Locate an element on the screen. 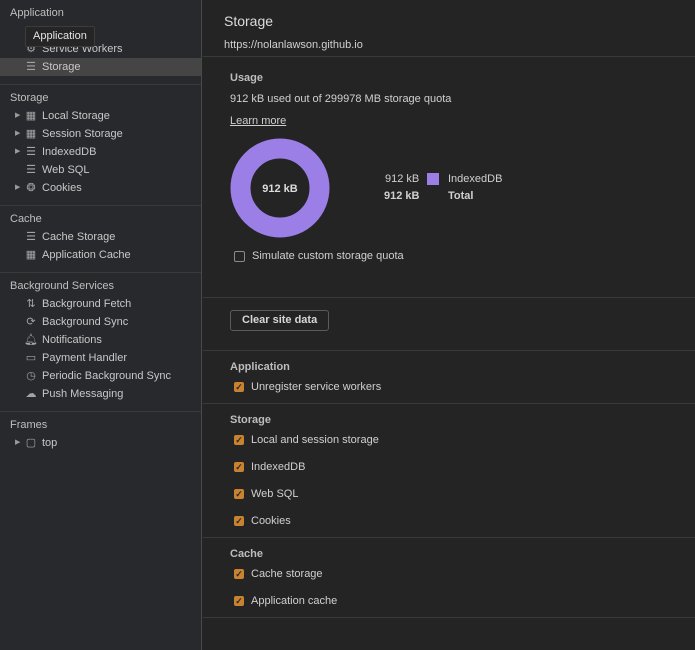  sidebar-item-cache-storage: ☰ Cache Storage is located at coordinates (100, 237).